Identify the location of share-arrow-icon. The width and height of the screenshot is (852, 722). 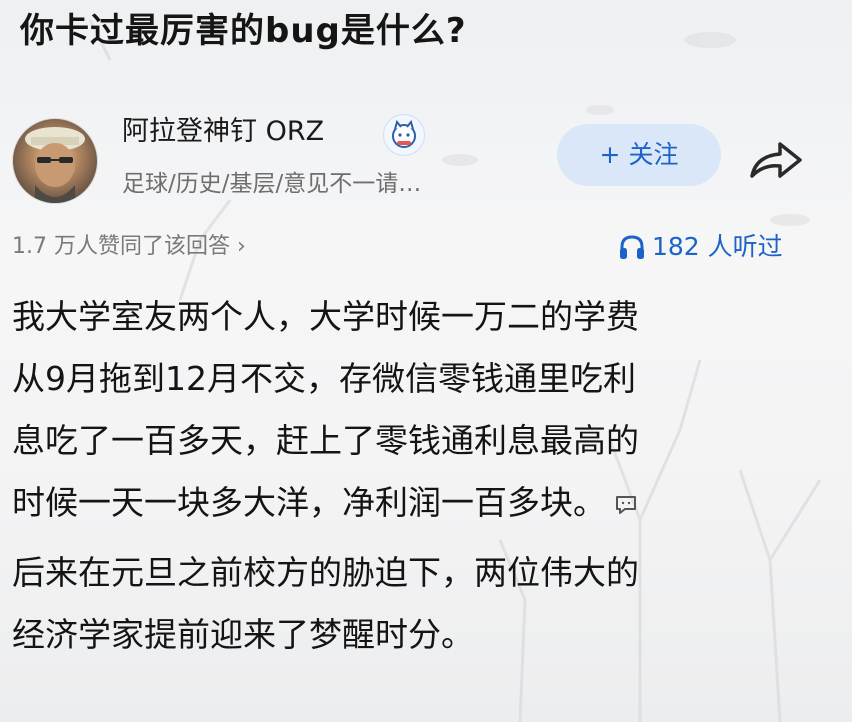
(776, 159).